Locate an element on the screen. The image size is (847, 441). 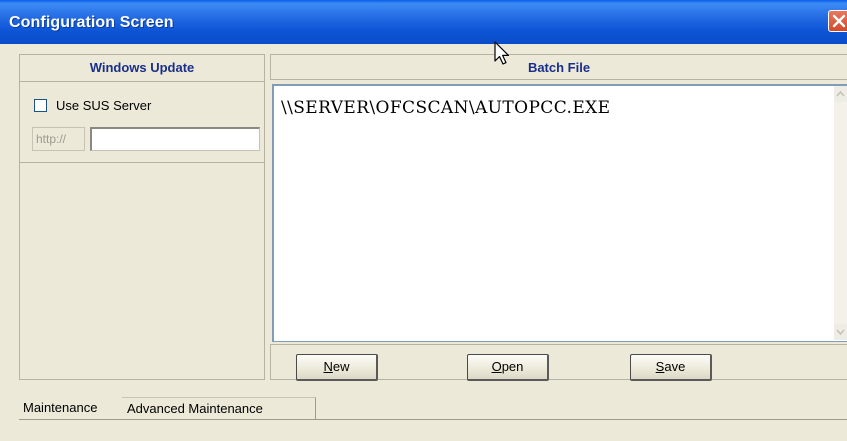
tab-maintenance: Maintenance is located at coordinates (70, 408).